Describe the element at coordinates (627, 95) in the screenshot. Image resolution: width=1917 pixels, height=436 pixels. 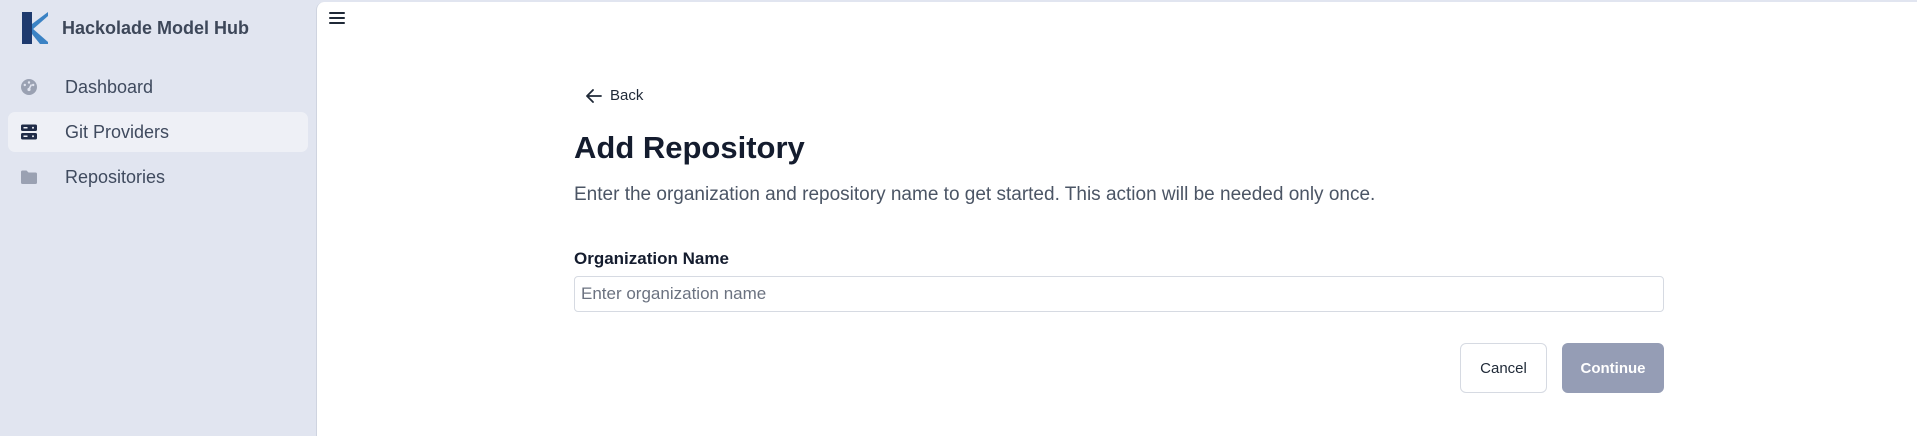
I see `back-label: Back` at that location.